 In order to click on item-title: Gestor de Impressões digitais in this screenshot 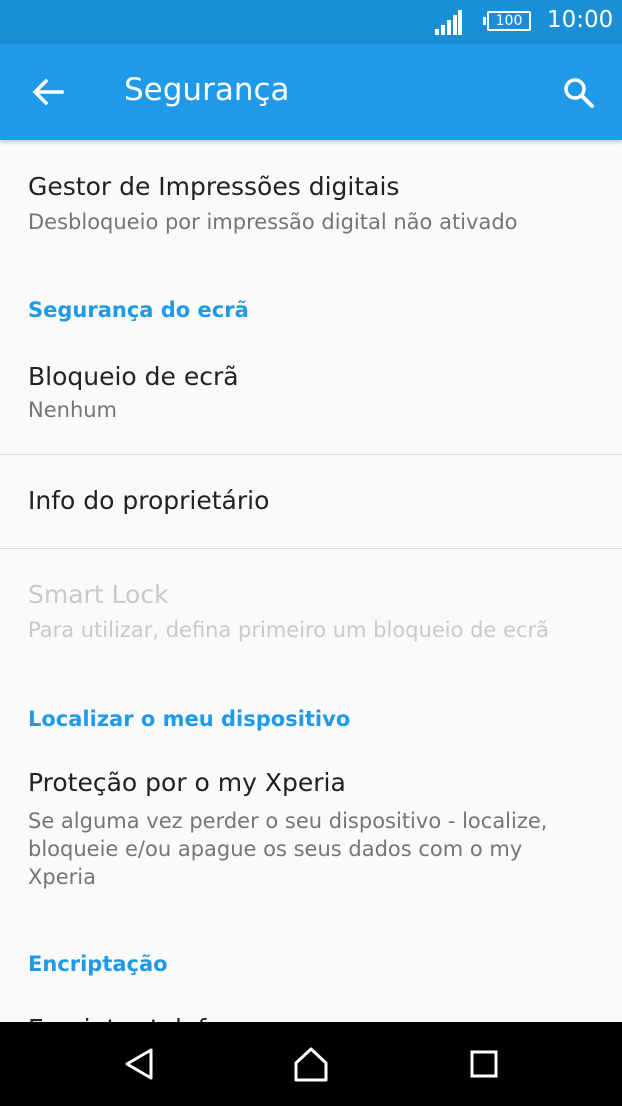, I will do `click(214, 186)`.